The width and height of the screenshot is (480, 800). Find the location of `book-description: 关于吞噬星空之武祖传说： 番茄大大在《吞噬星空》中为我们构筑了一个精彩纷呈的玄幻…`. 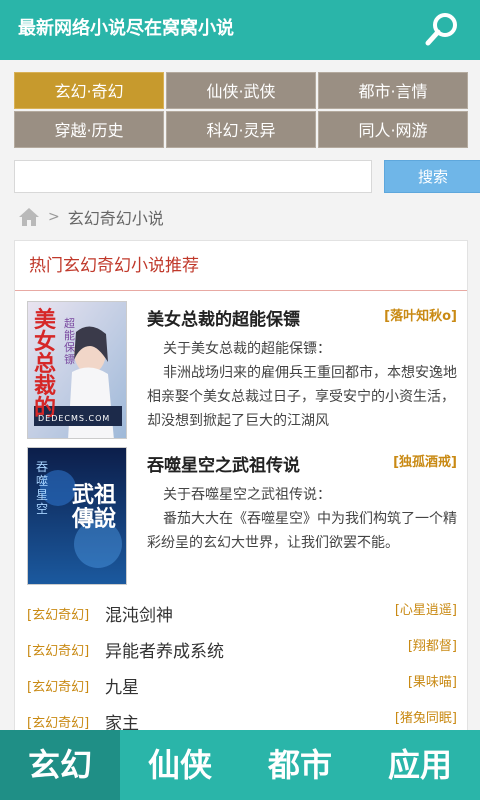

book-description: 关于吞噬星空之武祖传说： 番茄大大在《吞噬星空》中为我们构筑了一个精彩纷呈的玄幻… is located at coordinates (302, 519).